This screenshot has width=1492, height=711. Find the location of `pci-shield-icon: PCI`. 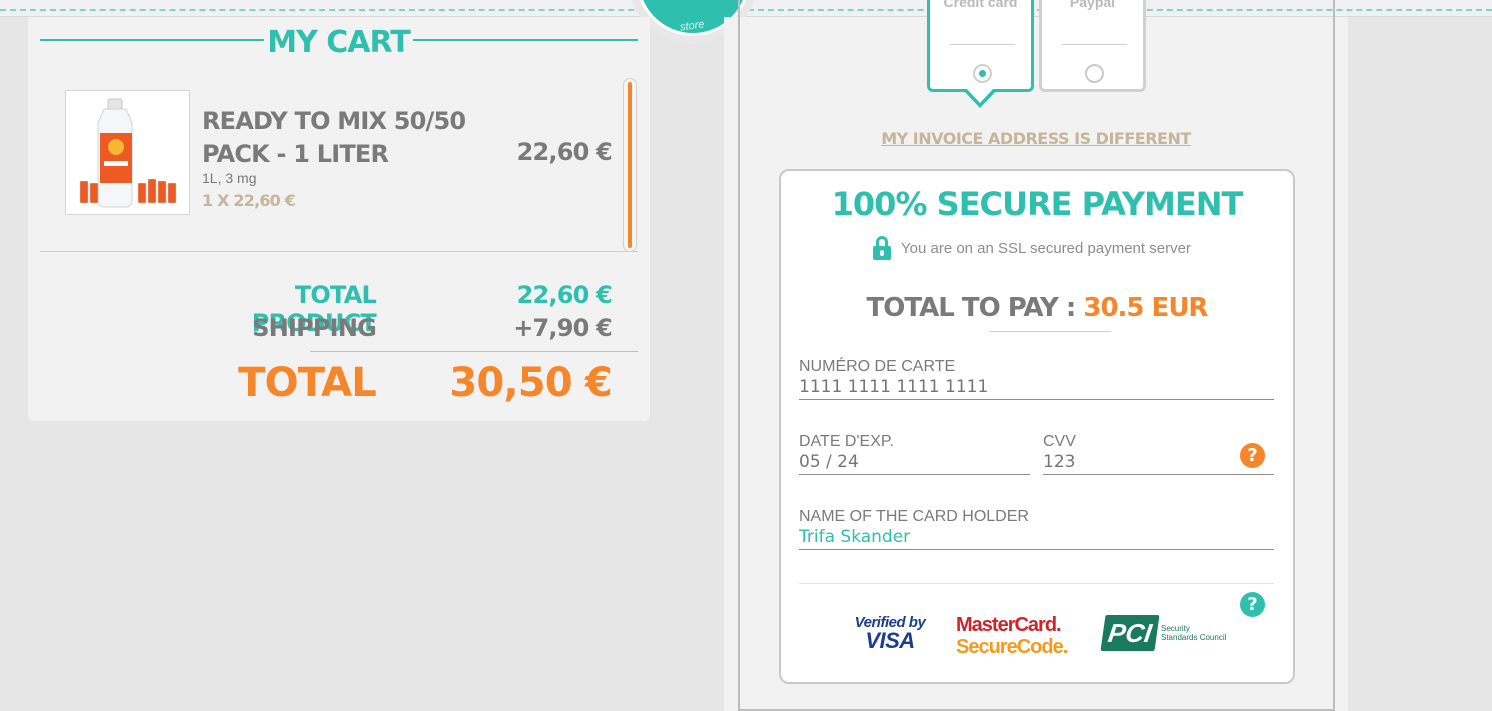

pci-shield-icon: PCI is located at coordinates (1130, 633).